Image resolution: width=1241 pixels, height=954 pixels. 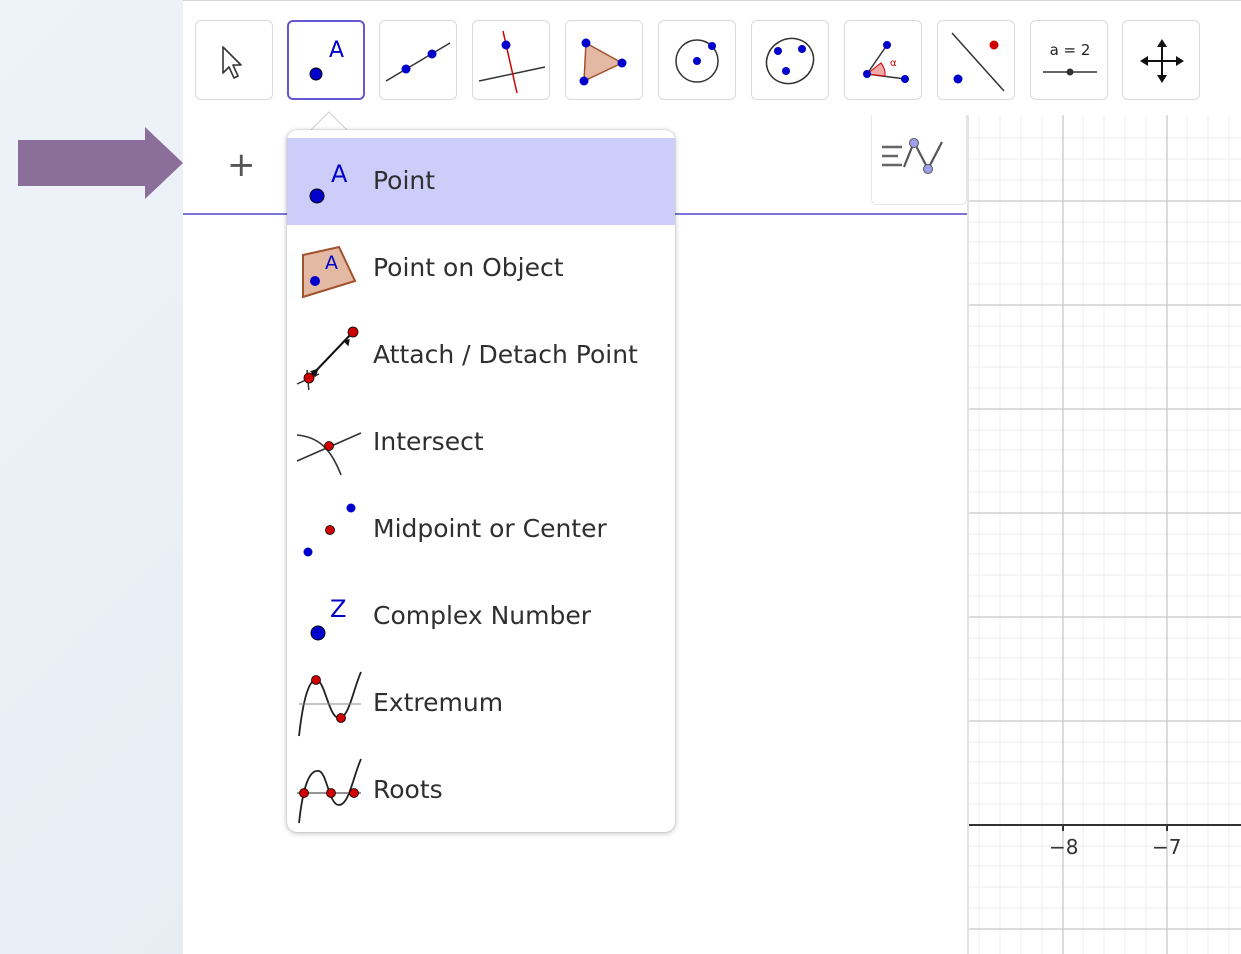 I want to click on algebra-graphics-toggle-button, so click(x=919, y=160).